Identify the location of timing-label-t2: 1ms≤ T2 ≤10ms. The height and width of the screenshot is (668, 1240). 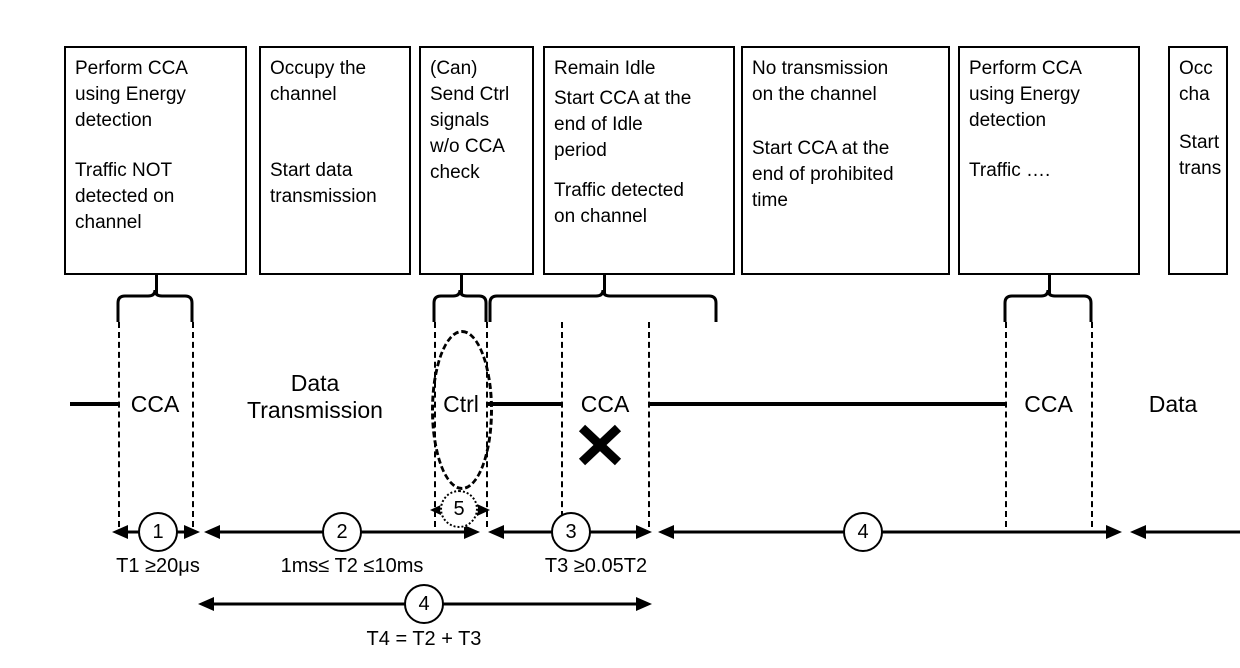
(352, 566).